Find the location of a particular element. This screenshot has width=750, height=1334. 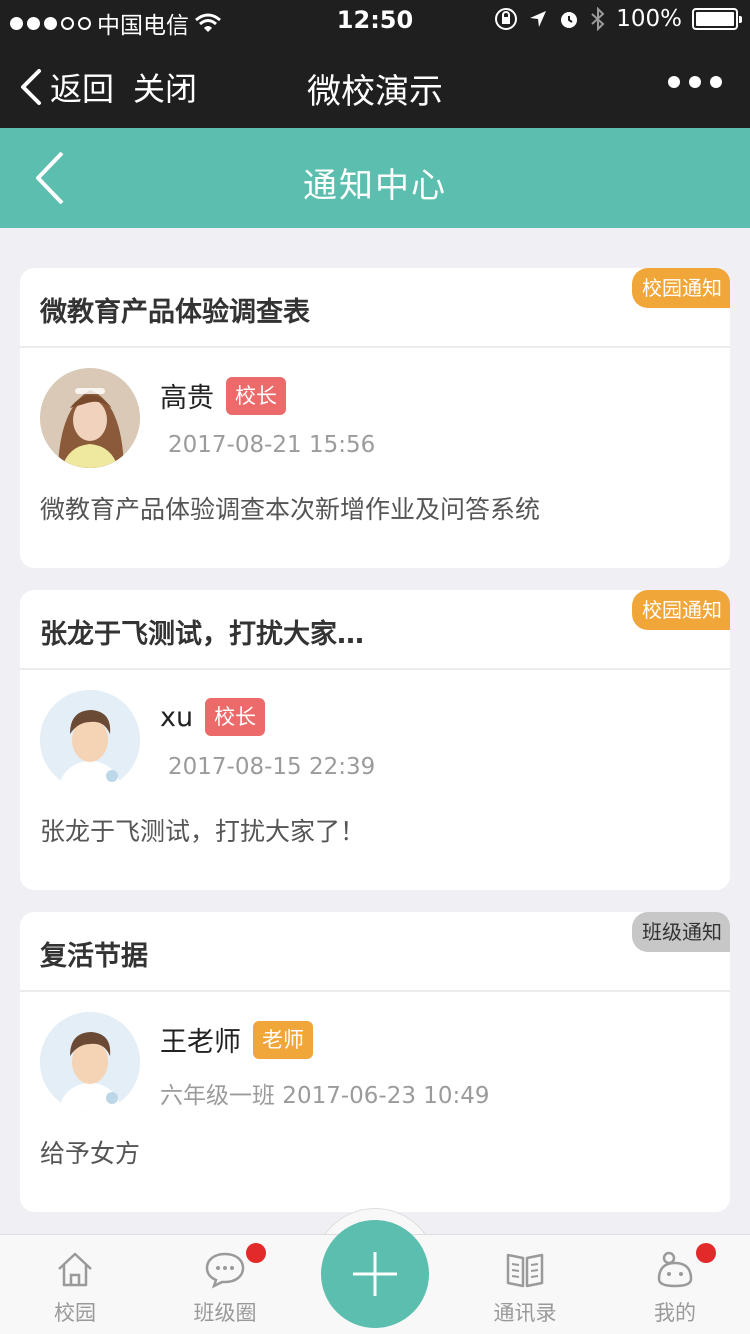

top-bar: 中国电信 12:50 100% 返回 关闭 微校演示 is located at coordinates (375, 64).